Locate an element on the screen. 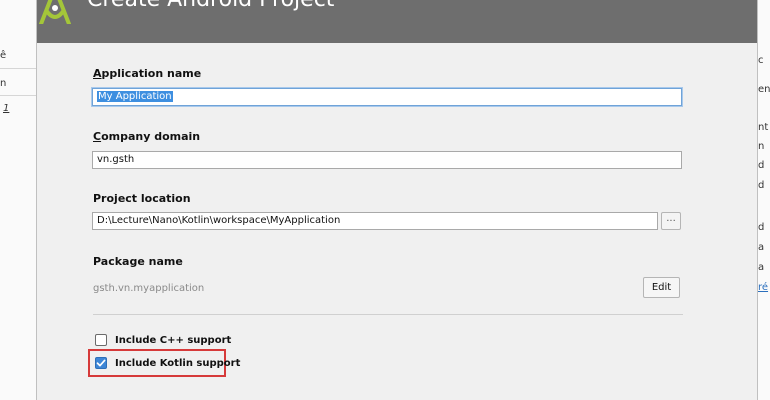  dialog-title: Create Android Project is located at coordinates (210, 6).